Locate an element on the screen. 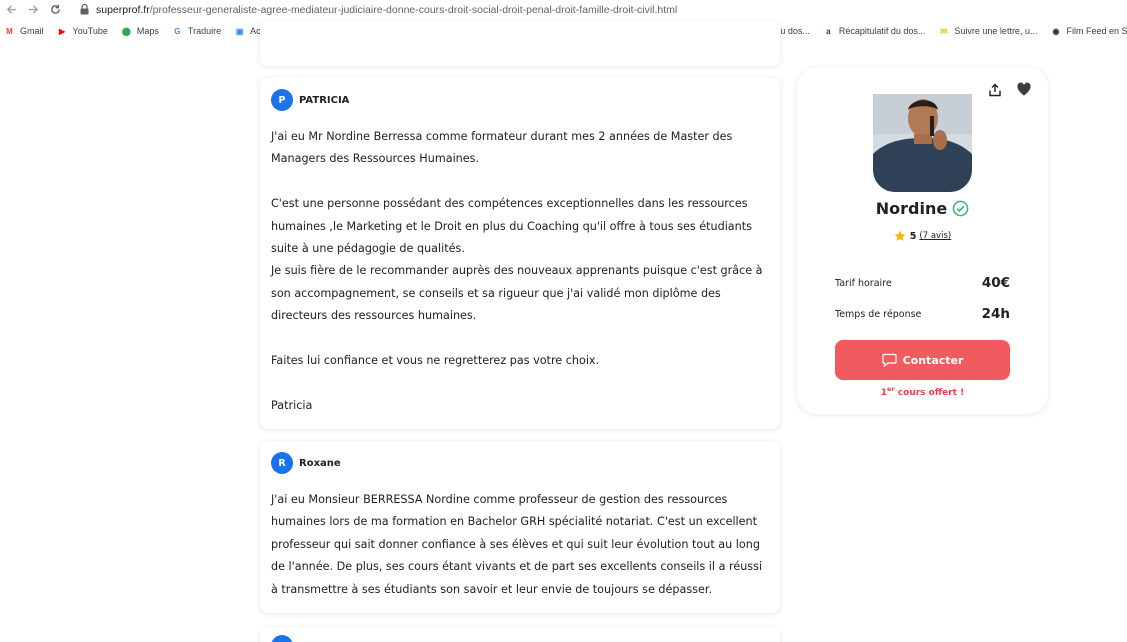 Image resolution: width=1127 pixels, height=642 pixels. contact-label: Contacter is located at coordinates (933, 360).